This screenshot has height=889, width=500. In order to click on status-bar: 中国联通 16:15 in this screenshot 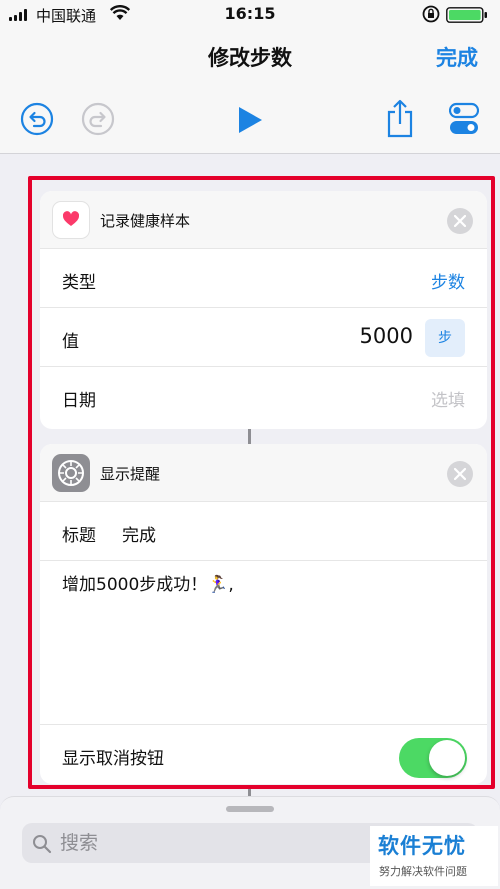, I will do `click(250, 15)`.